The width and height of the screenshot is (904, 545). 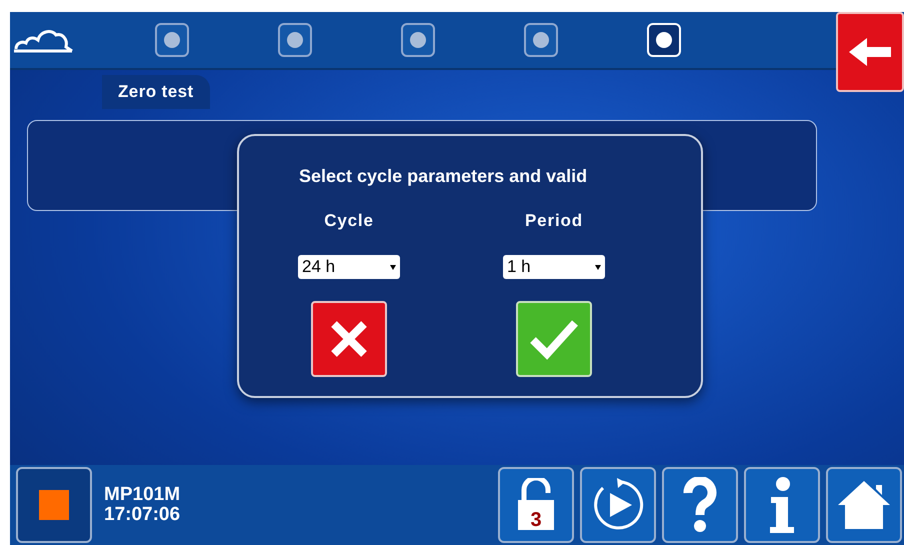 I want to click on field-label: Period, so click(x=553, y=221).